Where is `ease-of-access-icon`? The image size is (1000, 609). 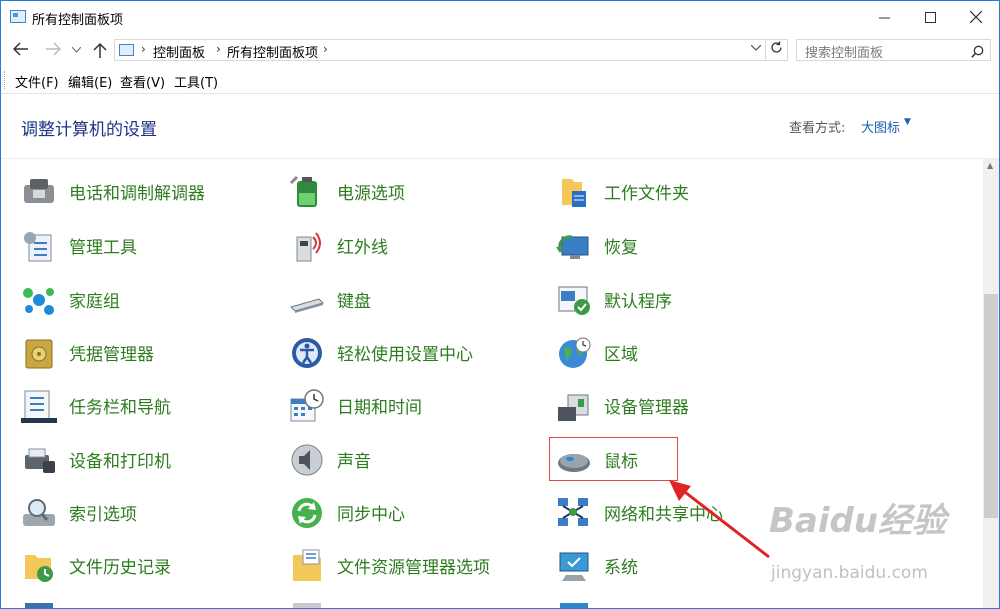 ease-of-access-icon is located at coordinates (307, 353).